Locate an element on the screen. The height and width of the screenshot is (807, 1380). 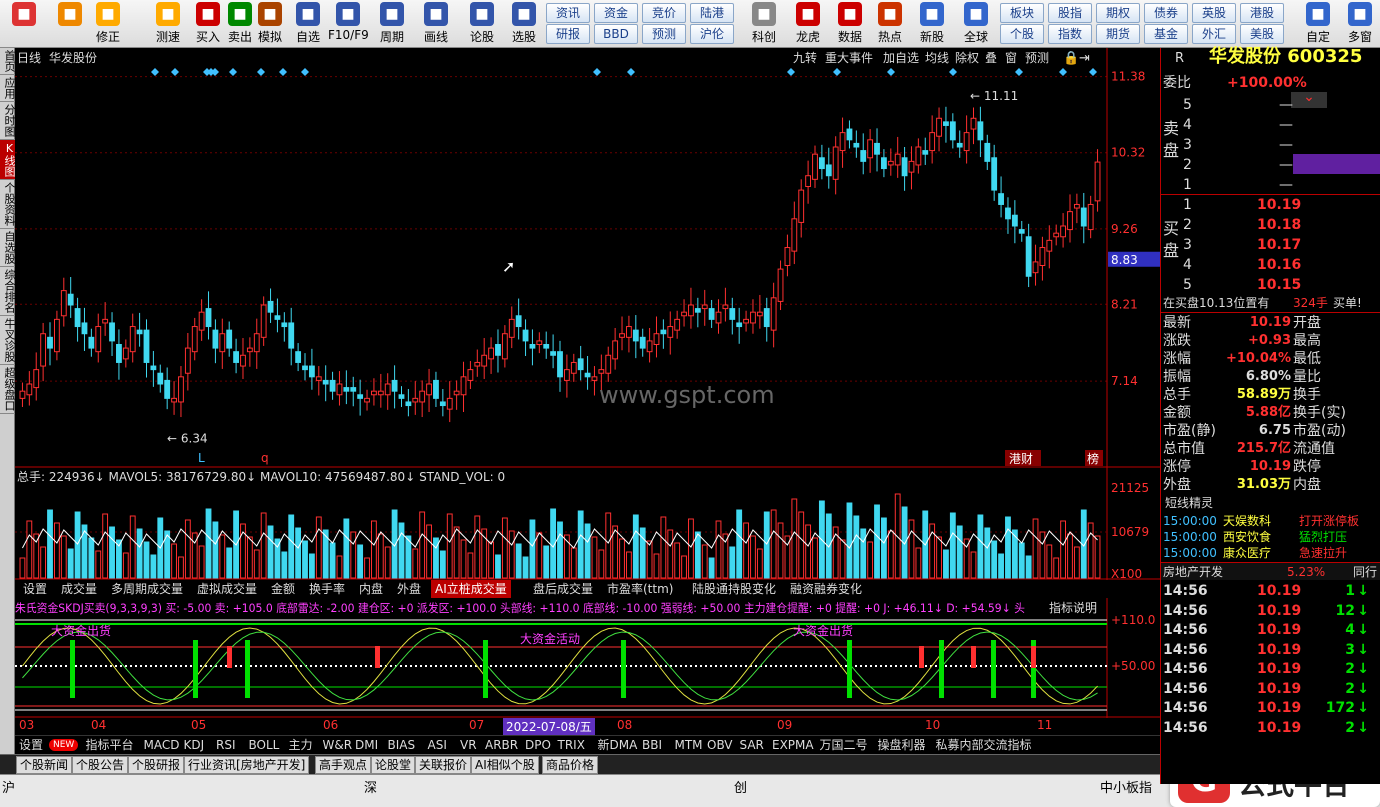
leftnav-tab: 自选股 is located at coordinates (8, 248).